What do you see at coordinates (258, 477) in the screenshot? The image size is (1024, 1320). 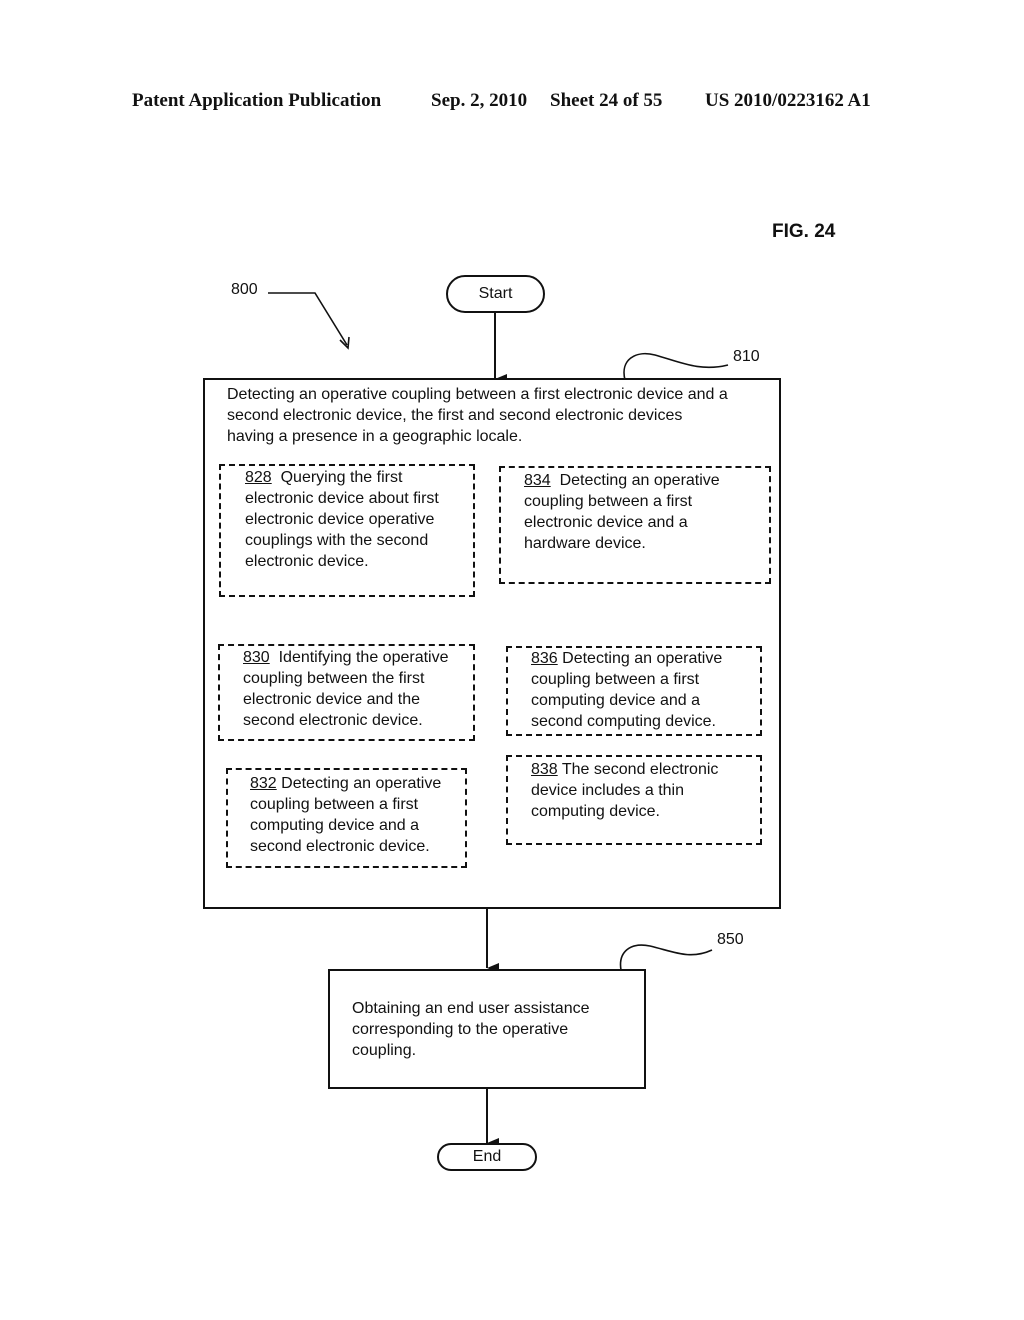 I see `option-828-number: 828` at bounding box center [258, 477].